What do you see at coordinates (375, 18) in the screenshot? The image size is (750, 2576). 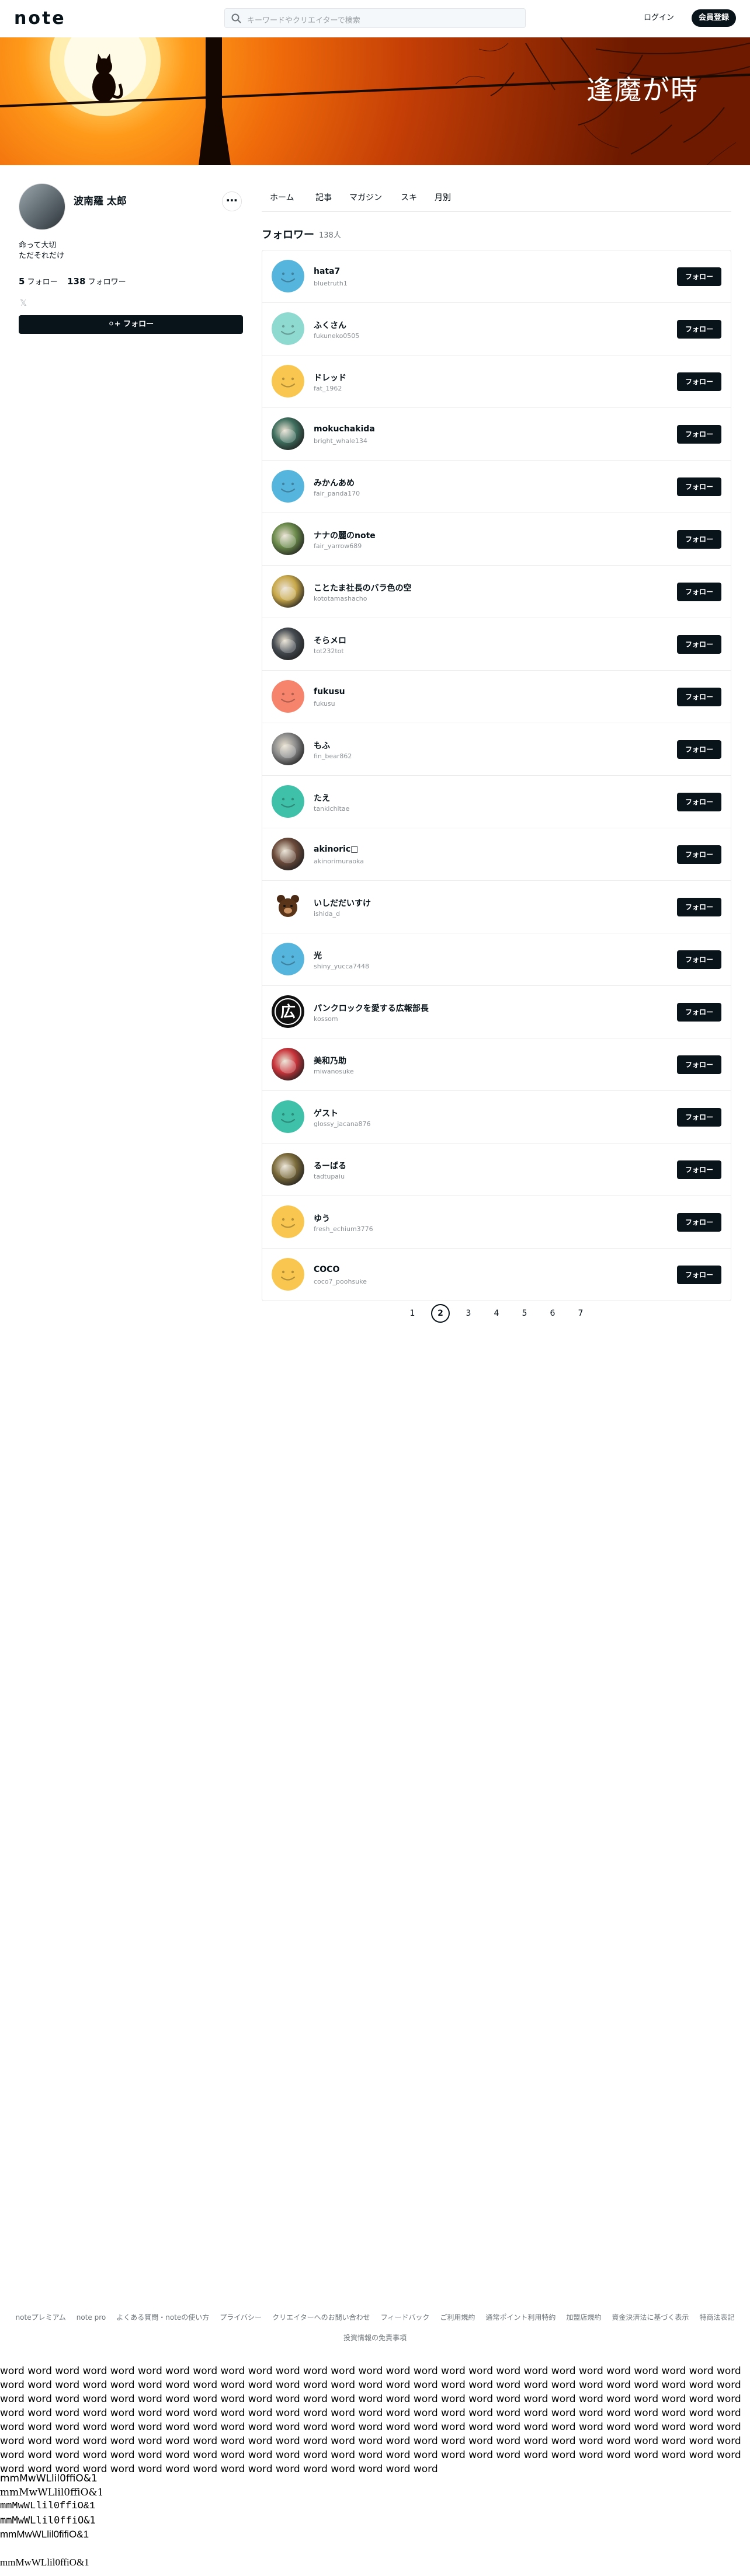 I see `search-input: キーワードやクリエイターで検索` at bounding box center [375, 18].